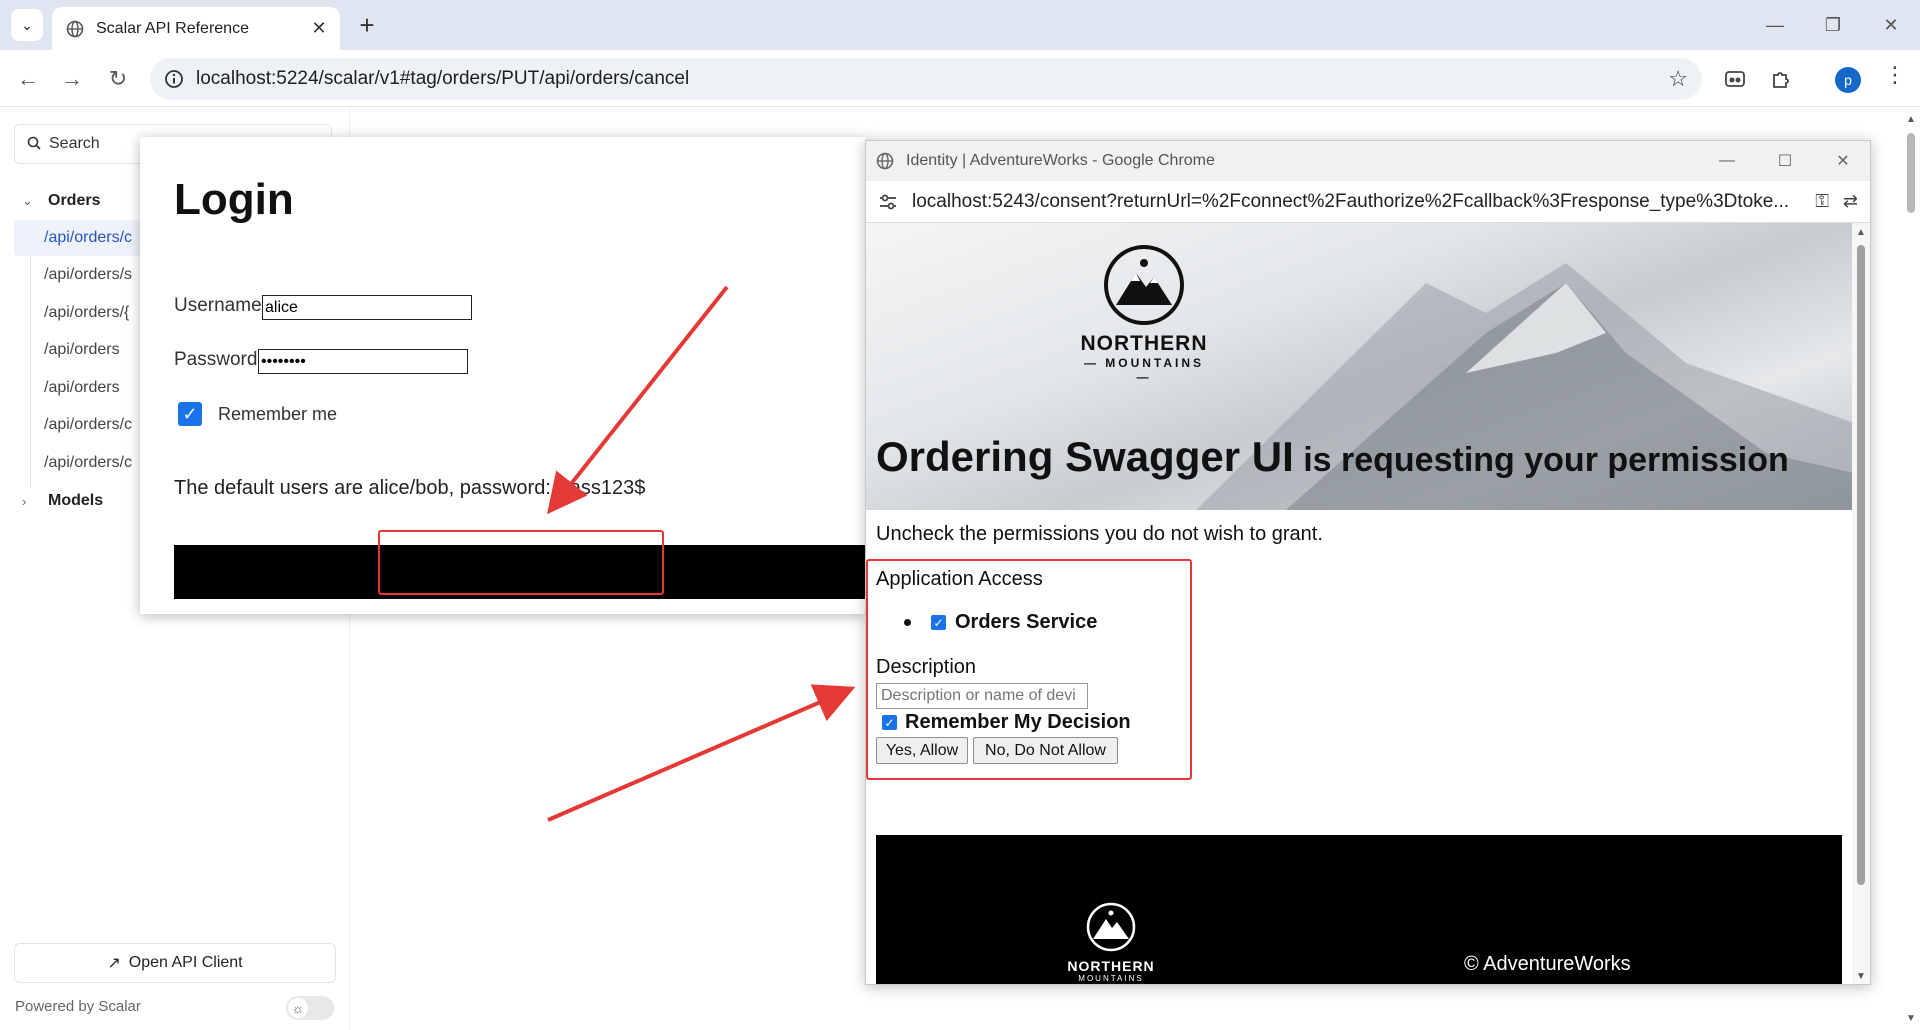 The image size is (1920, 1030). What do you see at coordinates (278, 414) in the screenshot?
I see `remember-me-label: Remember me` at bounding box center [278, 414].